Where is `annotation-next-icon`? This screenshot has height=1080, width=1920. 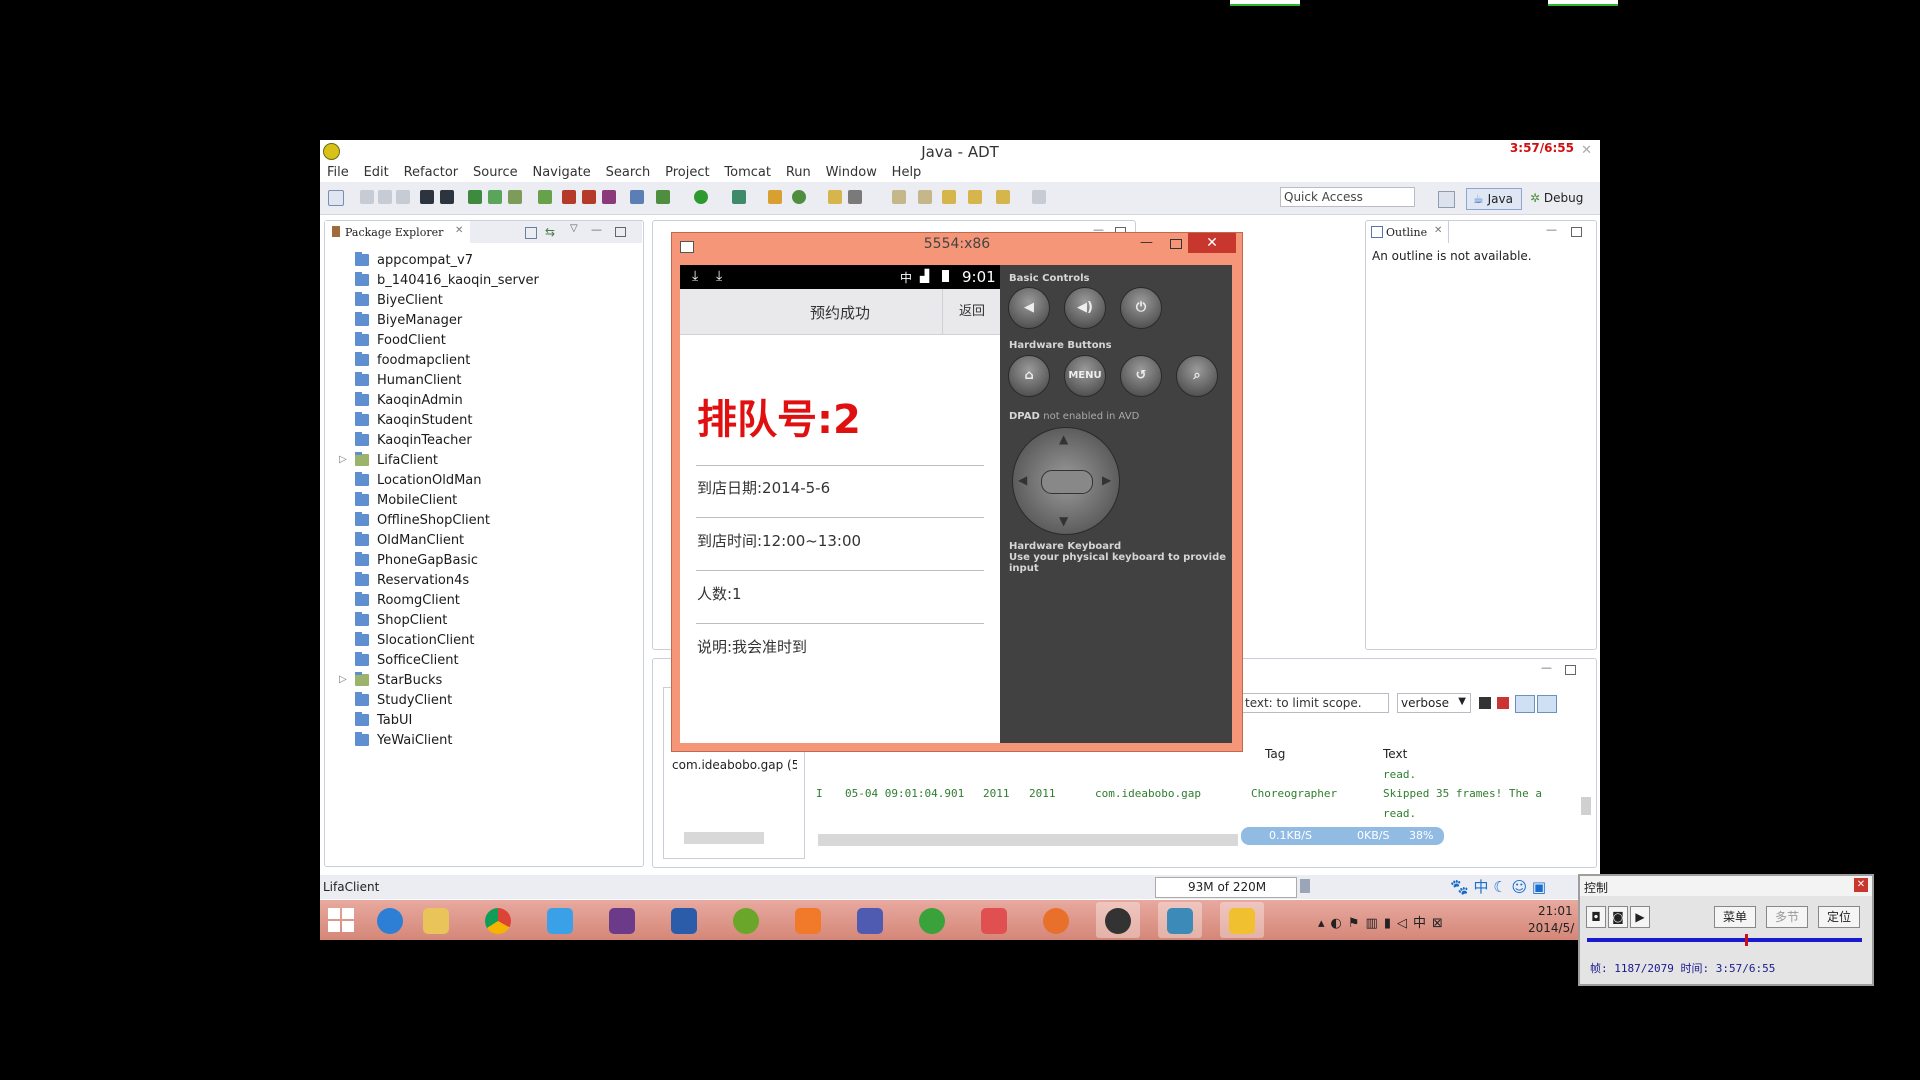 annotation-next-icon is located at coordinates (899, 197).